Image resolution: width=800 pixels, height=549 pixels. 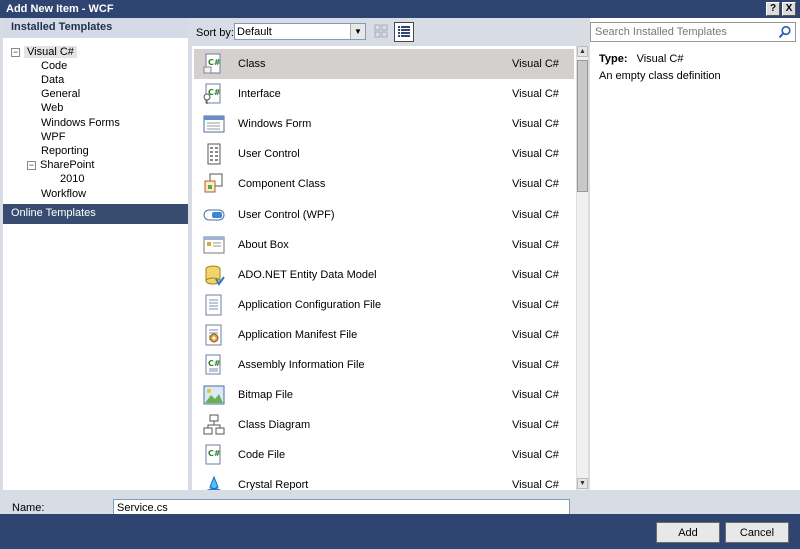 I want to click on window-title: Add New Item - WCF, so click(x=60, y=9).